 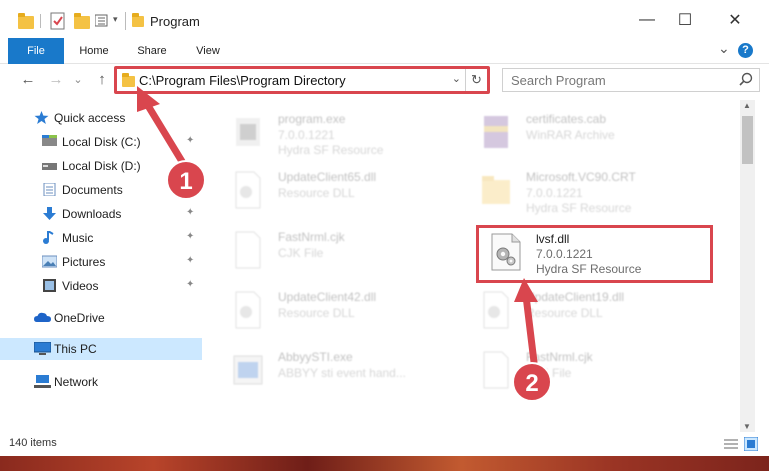 I want to click on step-badge-2: 2, so click(x=532, y=382).